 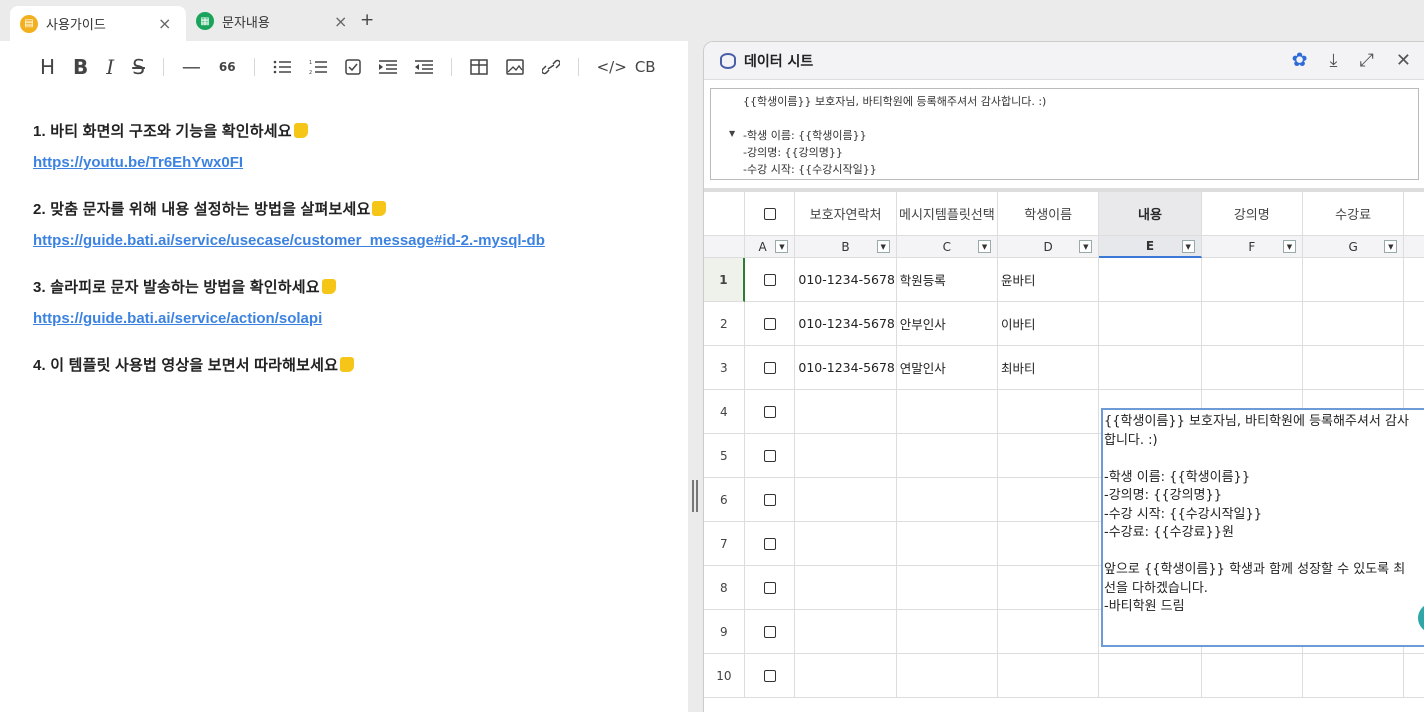 I want to click on panel-splitter, so click(x=695, y=376).